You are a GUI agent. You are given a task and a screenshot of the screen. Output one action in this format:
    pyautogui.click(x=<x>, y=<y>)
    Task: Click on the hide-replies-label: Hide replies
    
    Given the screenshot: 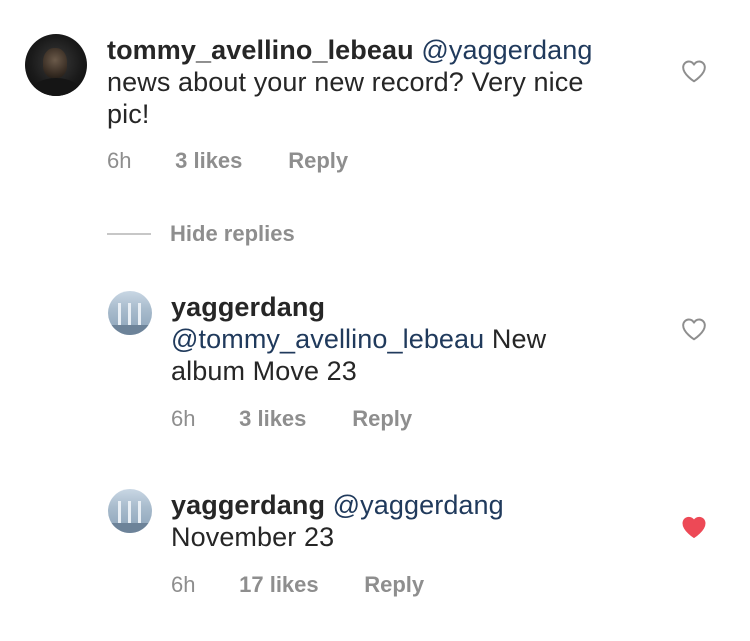 What is the action you would take?
    pyautogui.click(x=232, y=234)
    